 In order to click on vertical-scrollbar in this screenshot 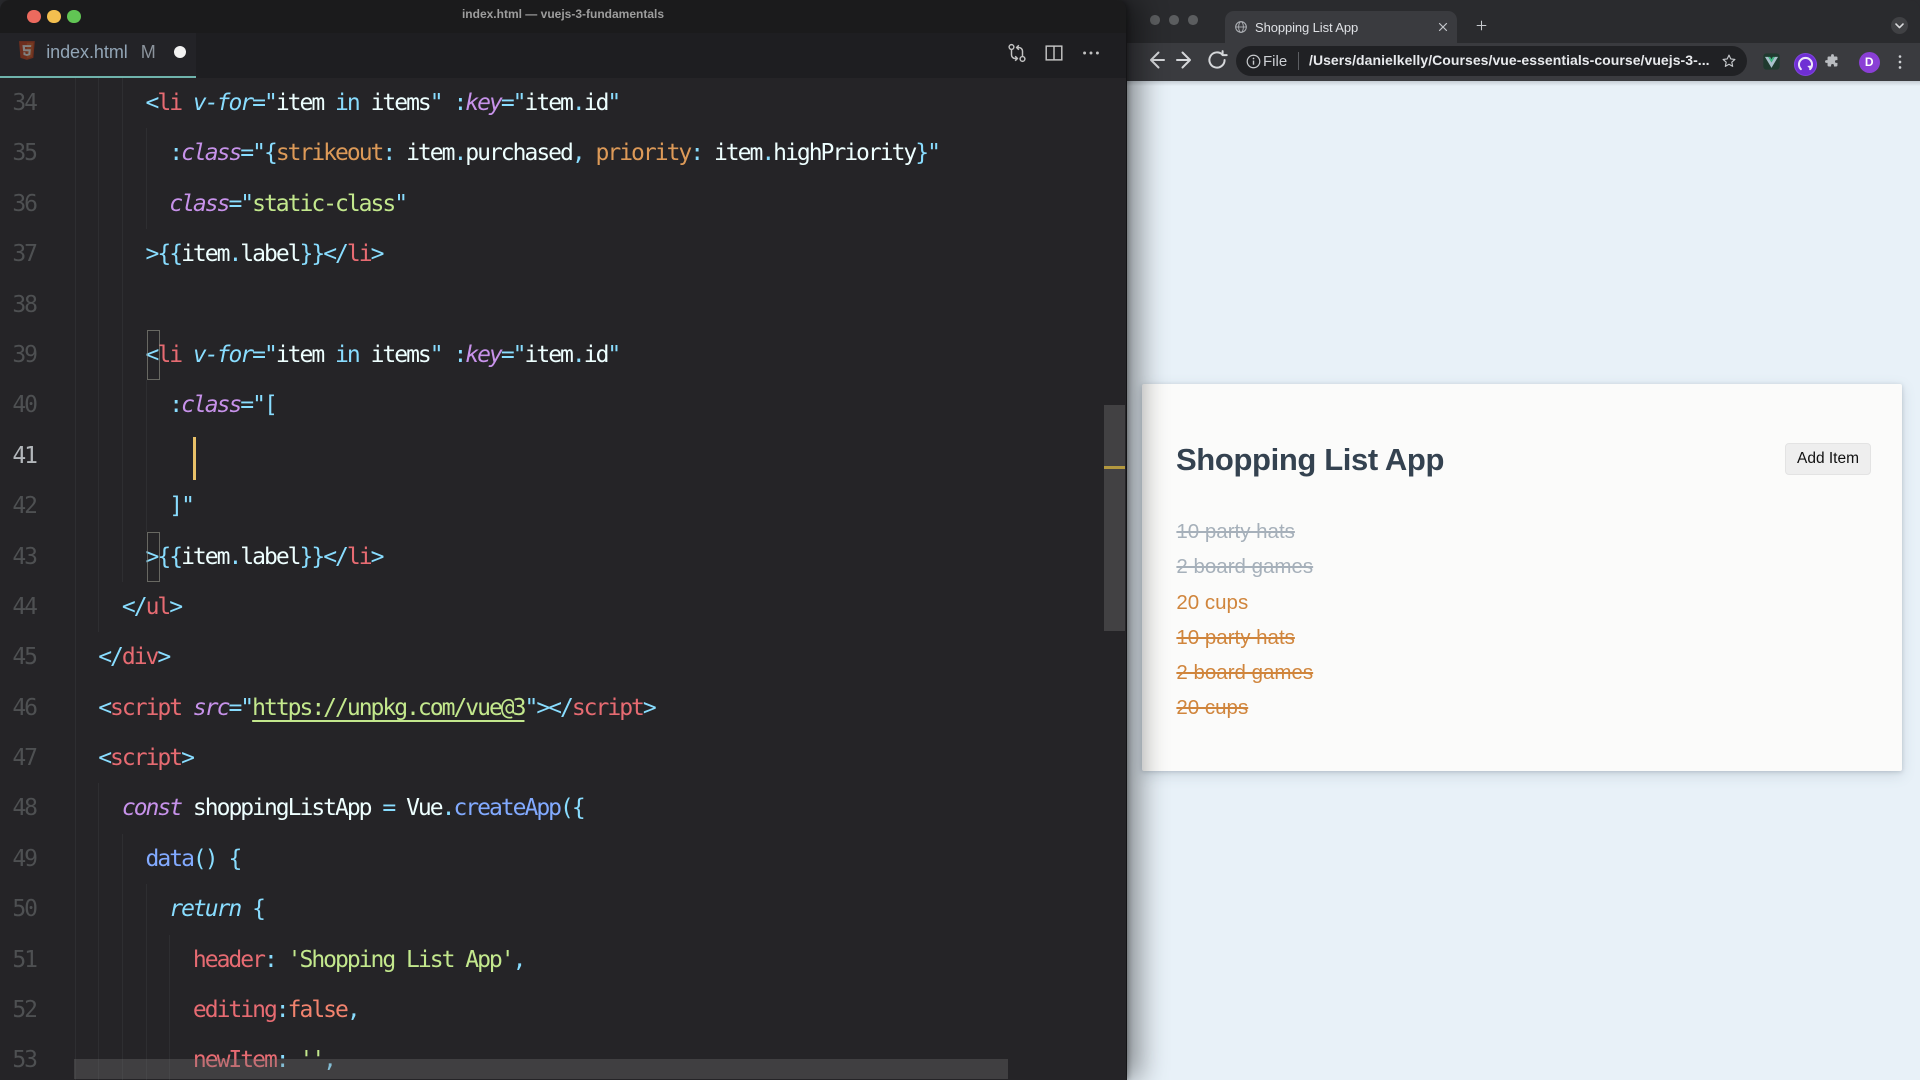, I will do `click(1114, 518)`.